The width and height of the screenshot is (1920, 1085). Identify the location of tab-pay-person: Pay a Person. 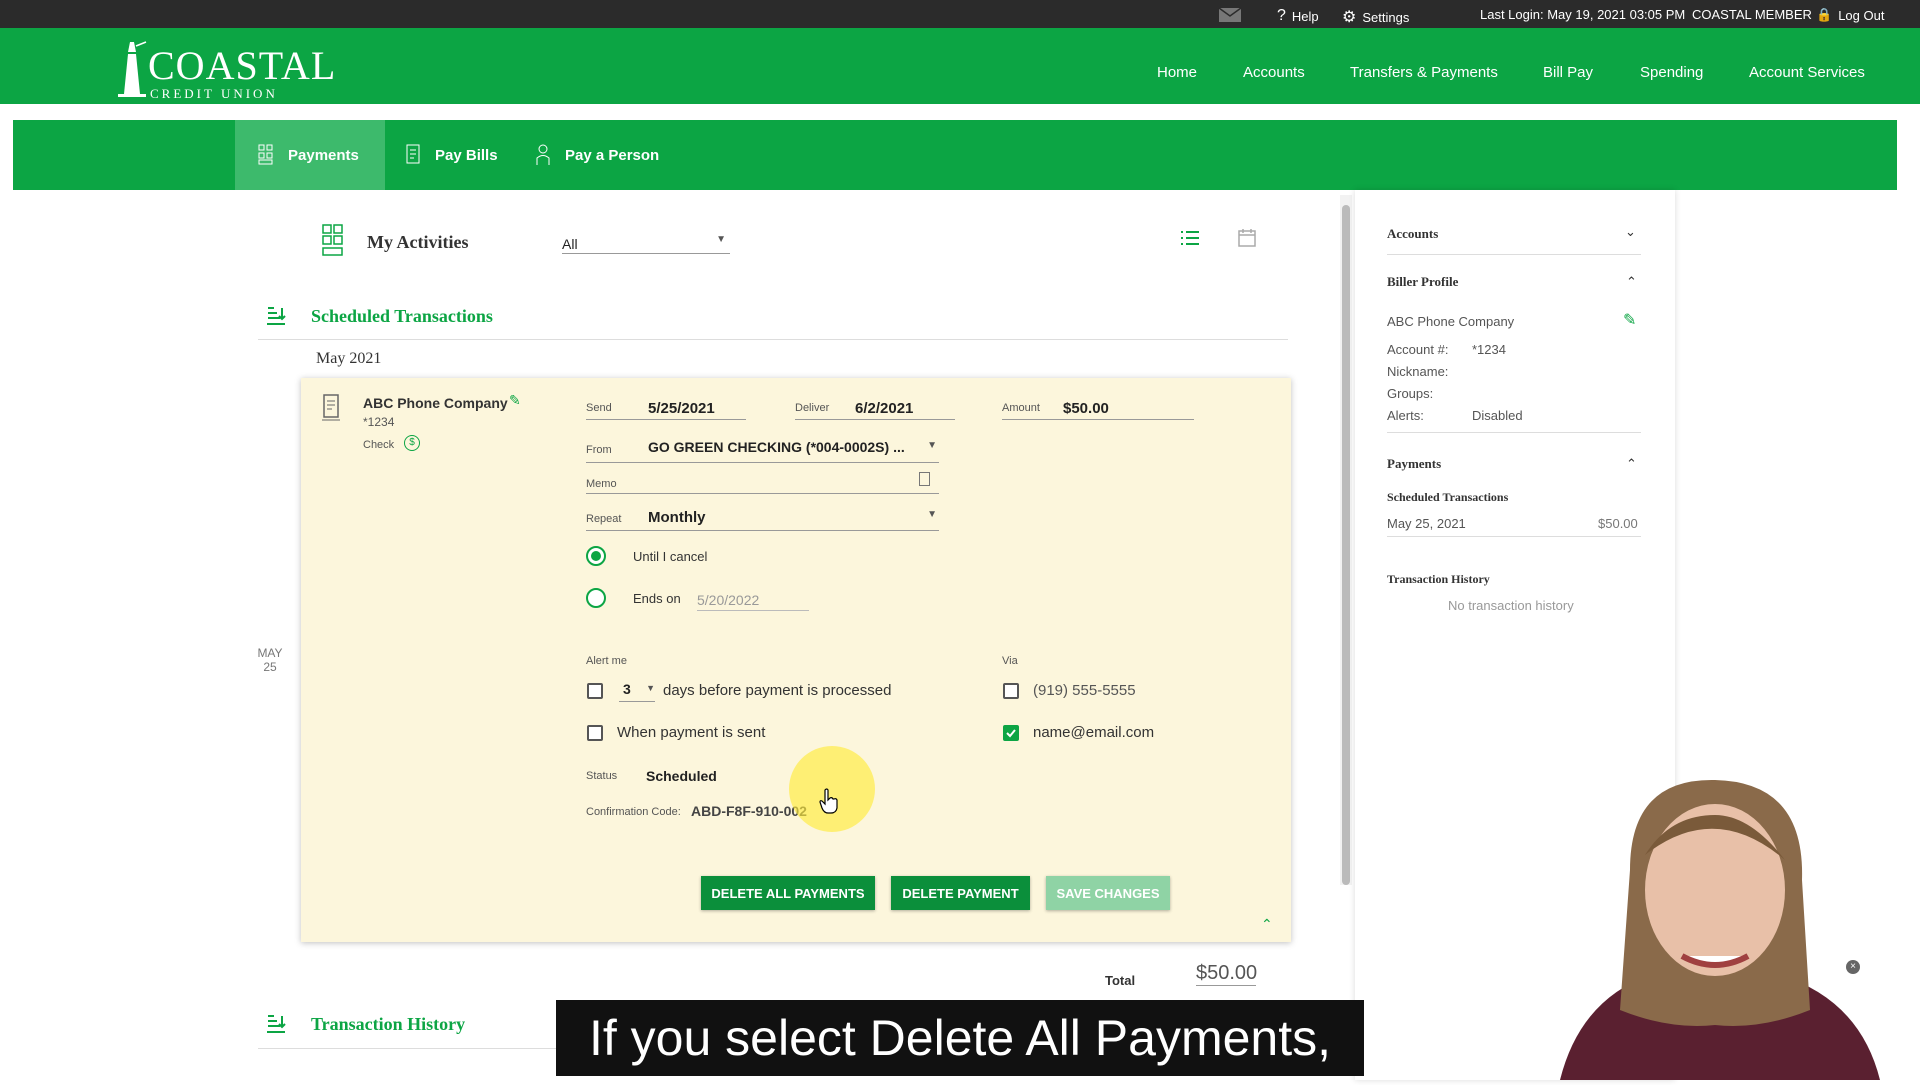
(591, 155).